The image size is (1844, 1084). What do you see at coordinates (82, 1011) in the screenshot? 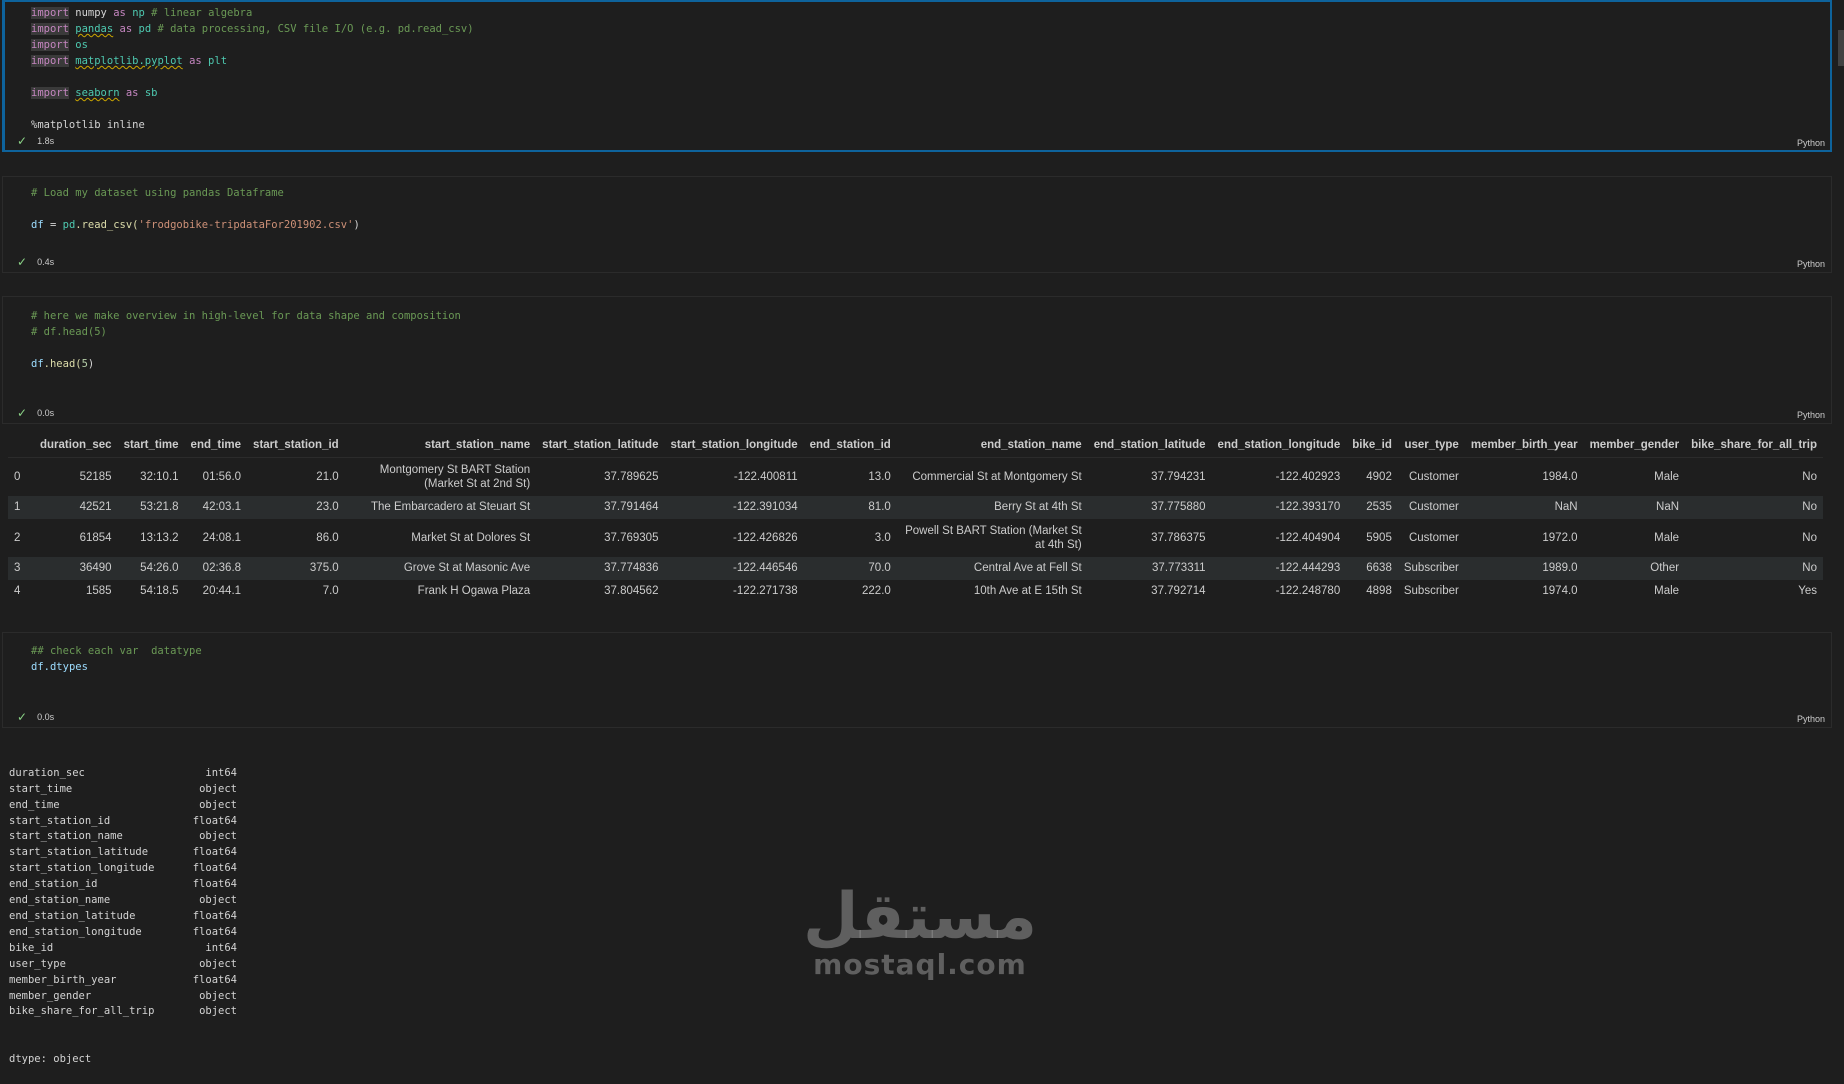
I see `dtype-column-name: bike_share_for_all_trip` at bounding box center [82, 1011].